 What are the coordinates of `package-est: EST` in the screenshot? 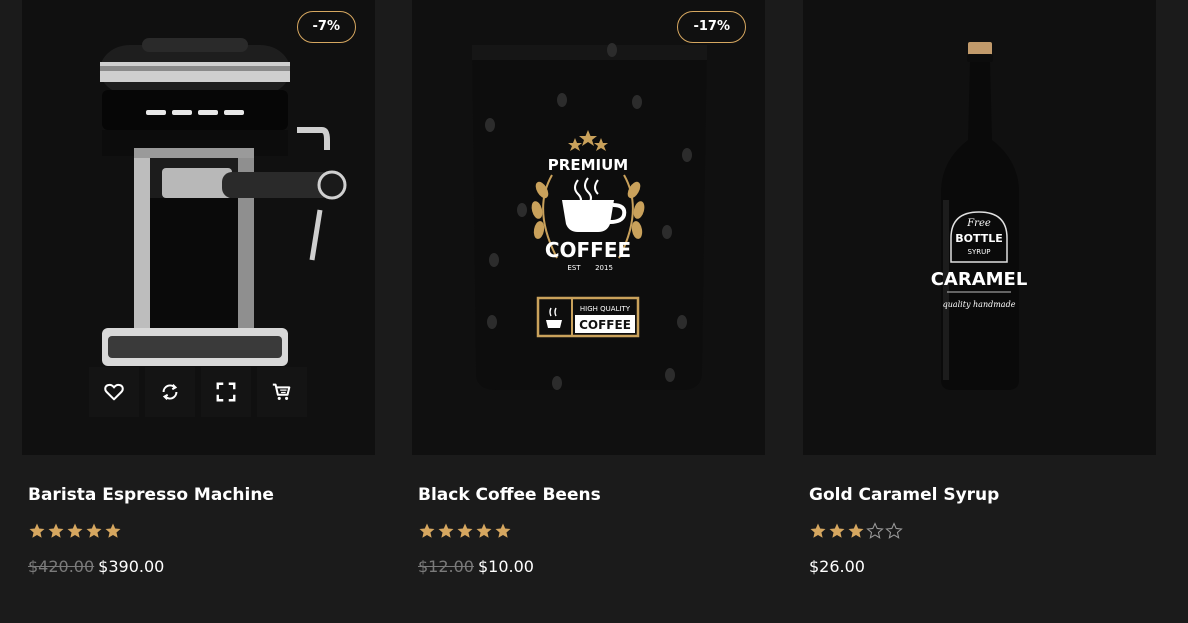 It's located at (574, 268).